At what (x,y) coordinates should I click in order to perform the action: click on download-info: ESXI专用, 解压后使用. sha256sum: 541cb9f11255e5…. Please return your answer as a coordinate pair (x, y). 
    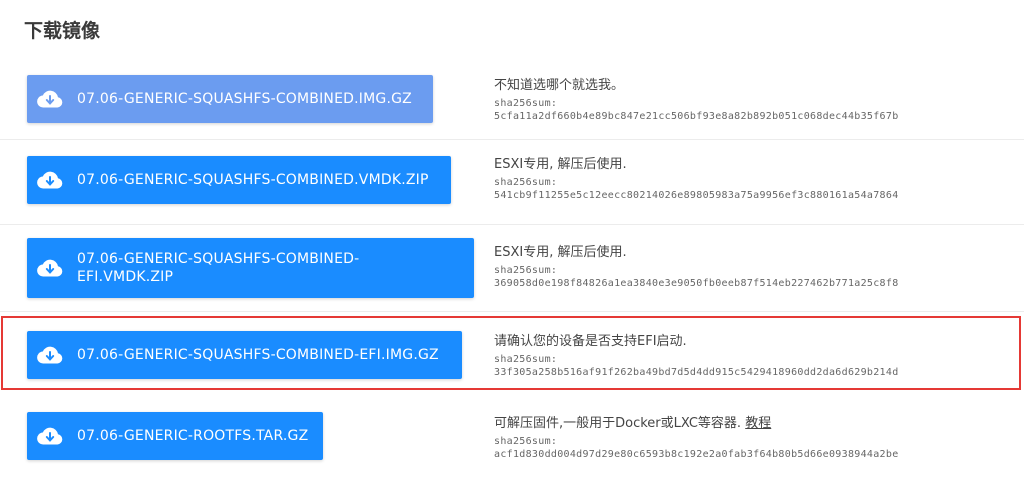
    Looking at the image, I should click on (696, 177).